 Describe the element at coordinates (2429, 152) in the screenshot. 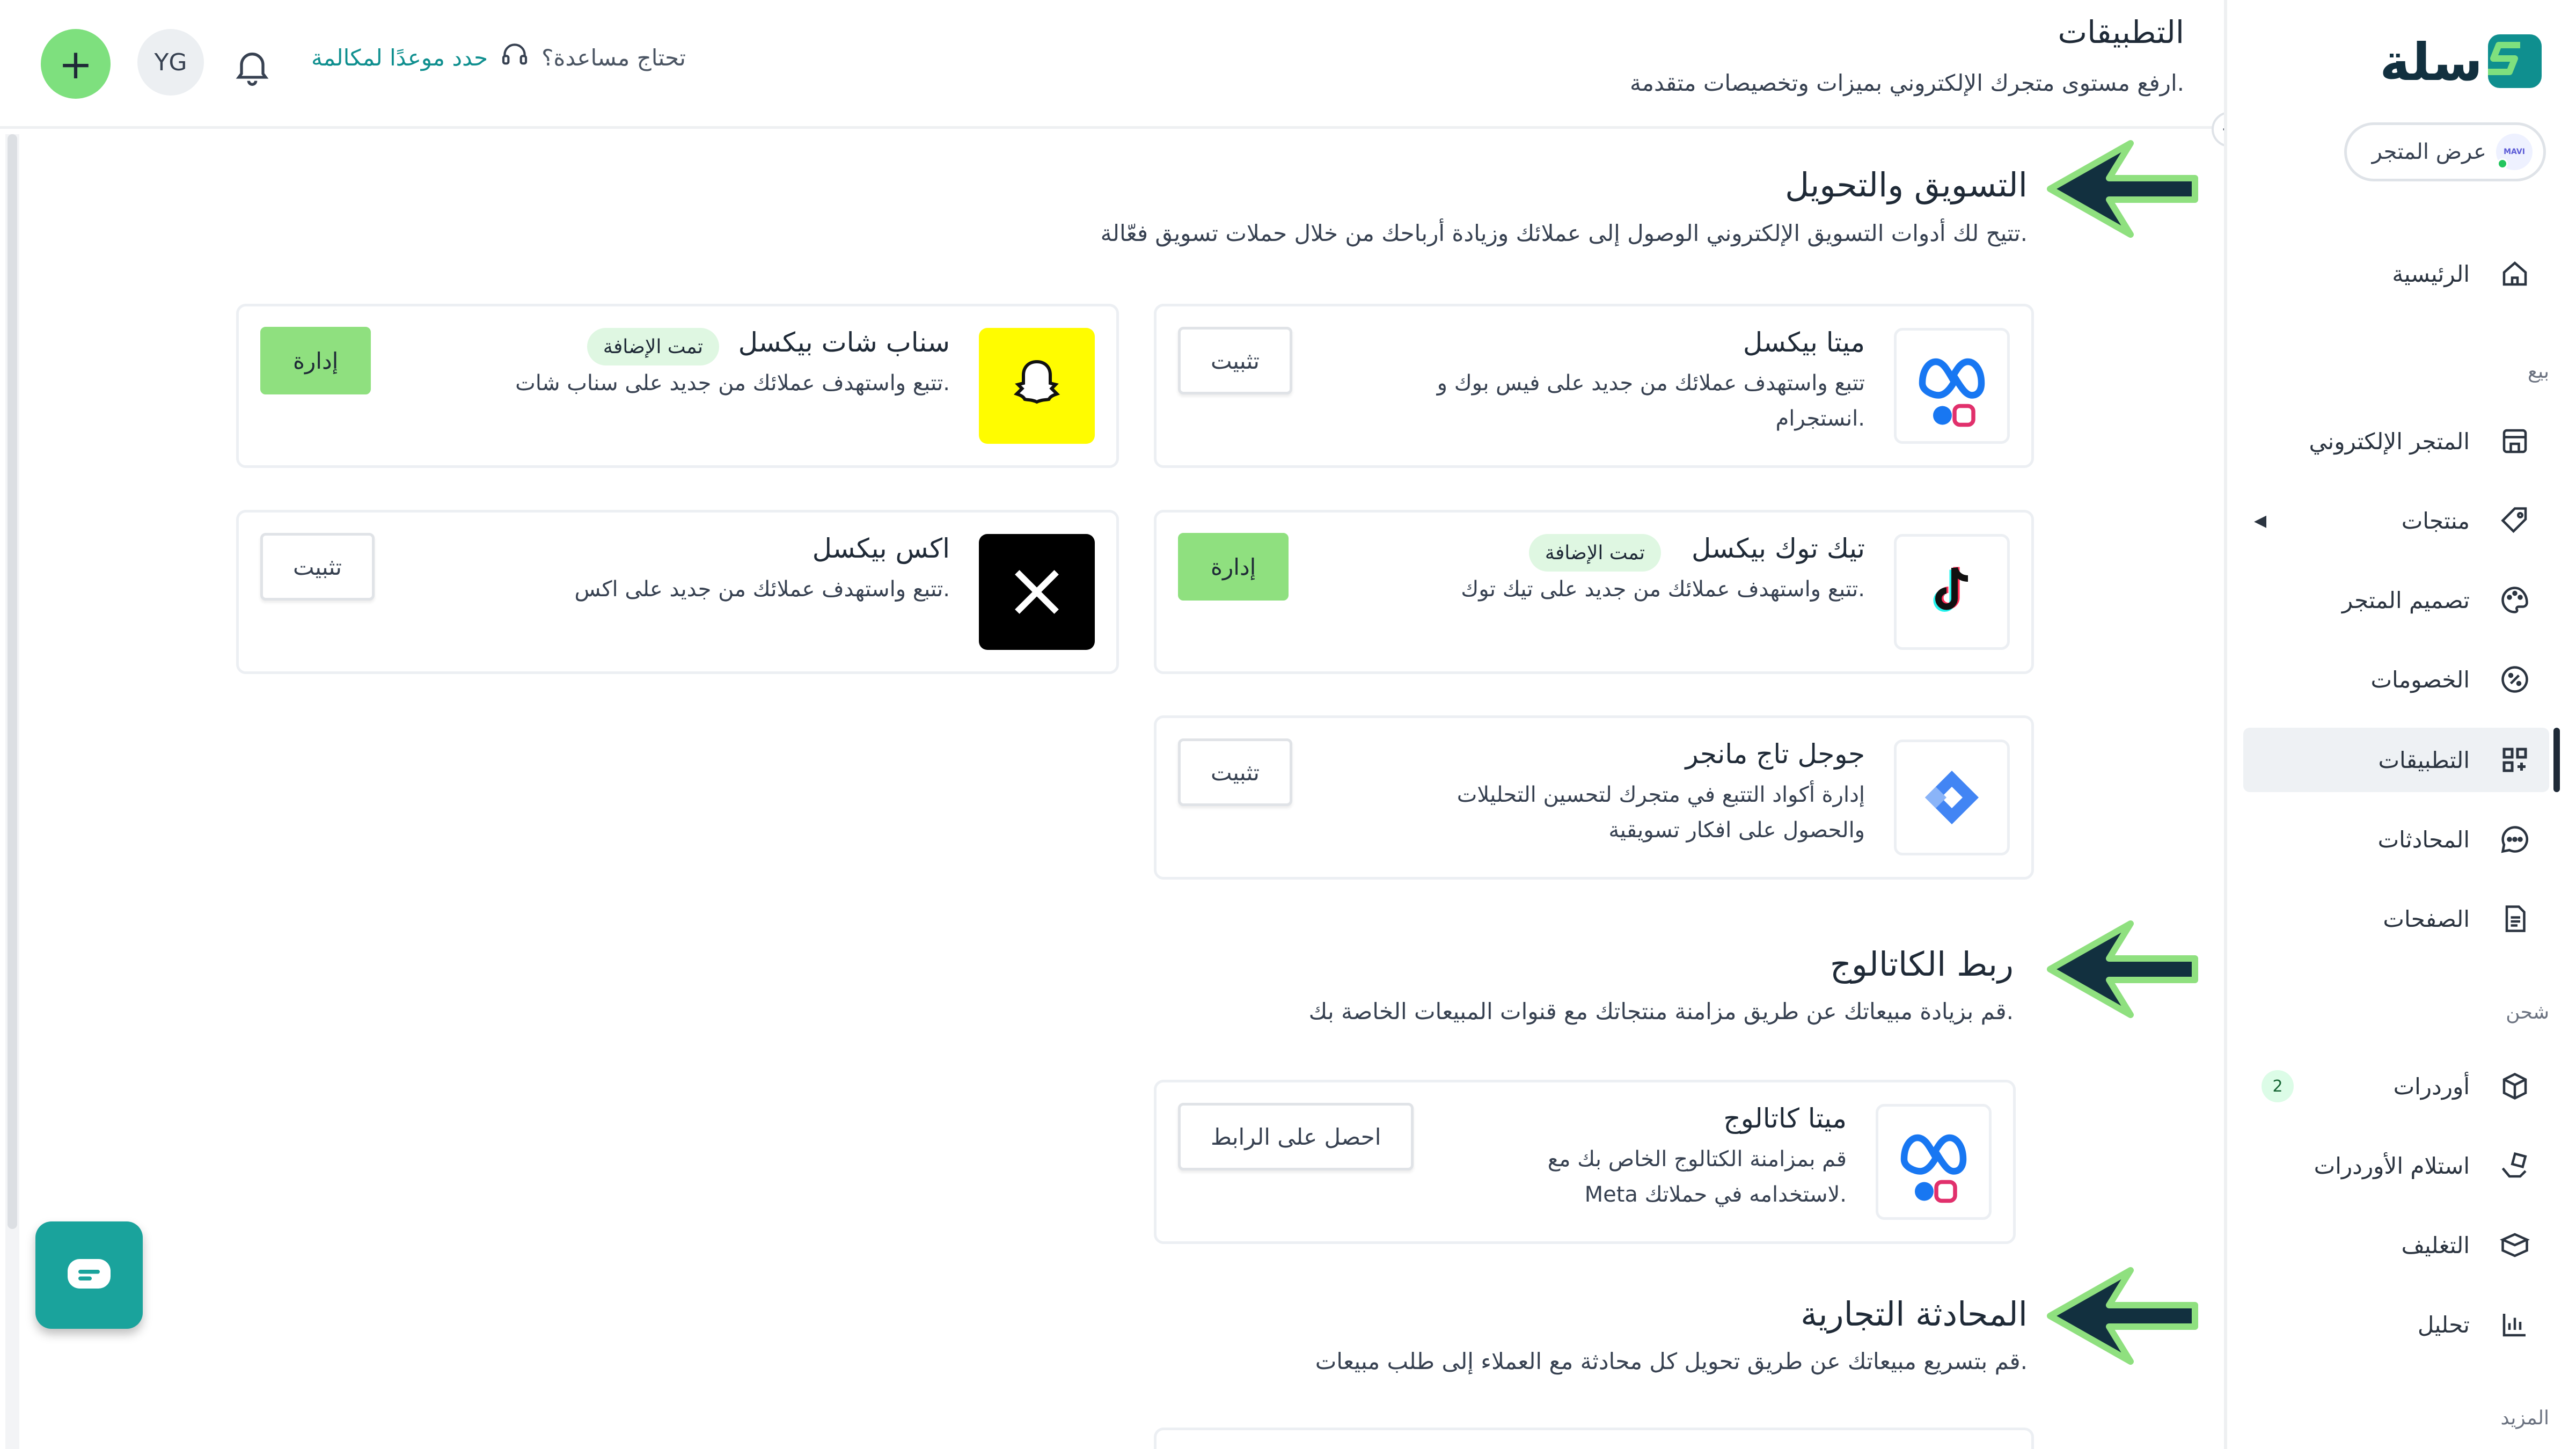

I see `view-store-label: عرض المتجر` at that location.